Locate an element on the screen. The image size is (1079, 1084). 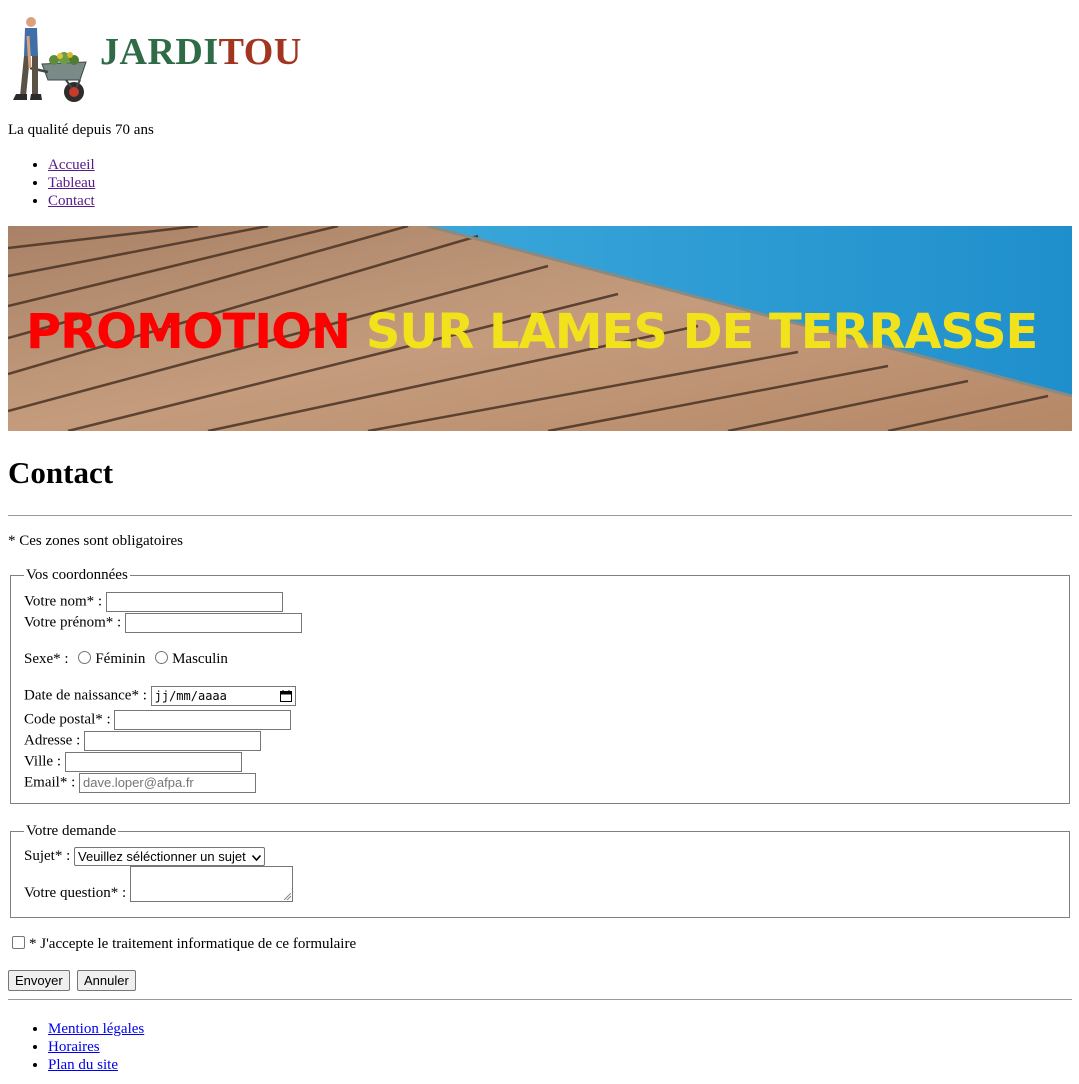
logo-text-jardi: JARDI is located at coordinates (159, 52).